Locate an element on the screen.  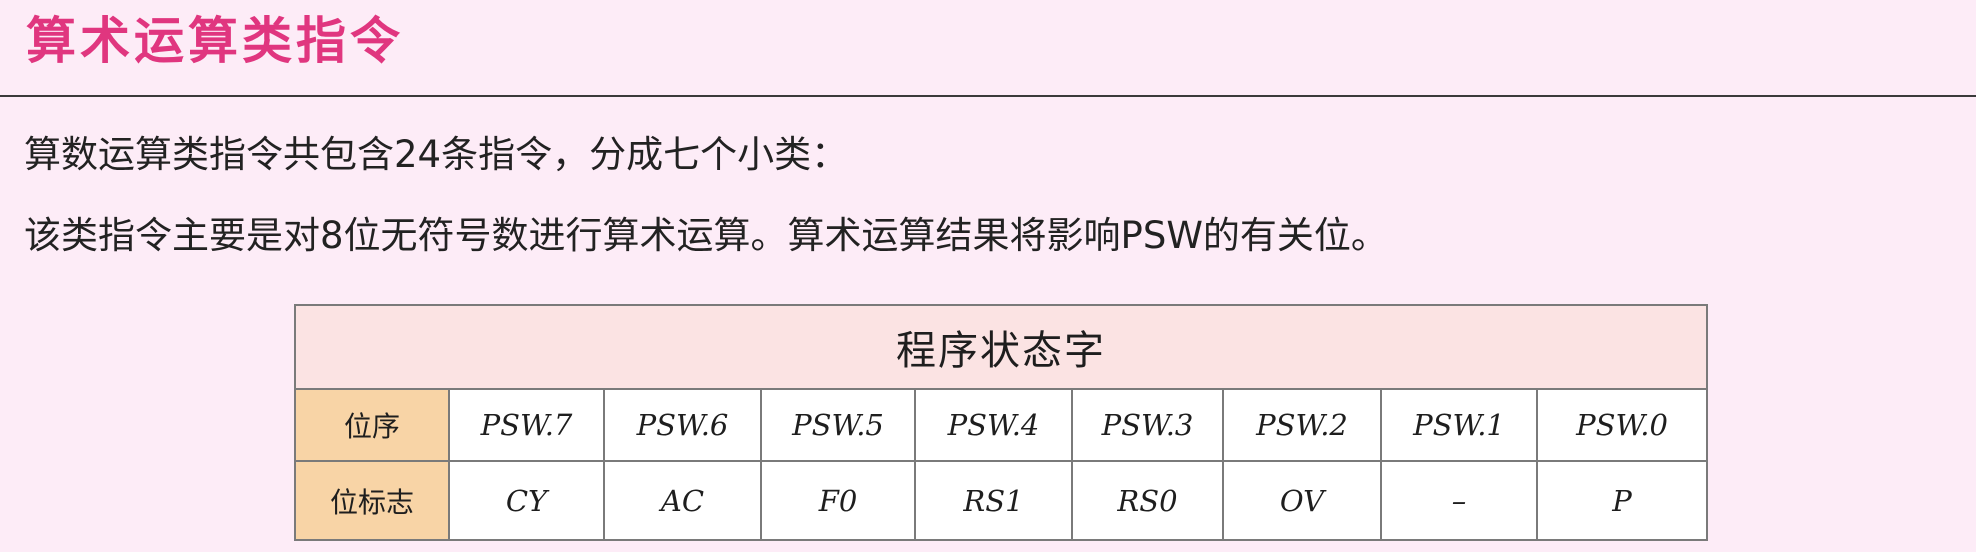
psw-table-caption: 程序状态字 is located at coordinates (1001, 347).